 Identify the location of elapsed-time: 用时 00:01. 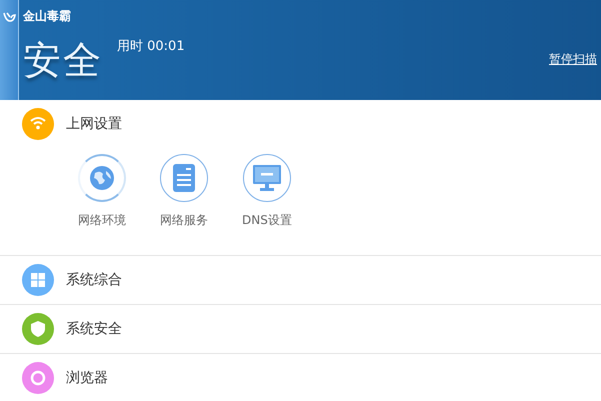
(151, 46).